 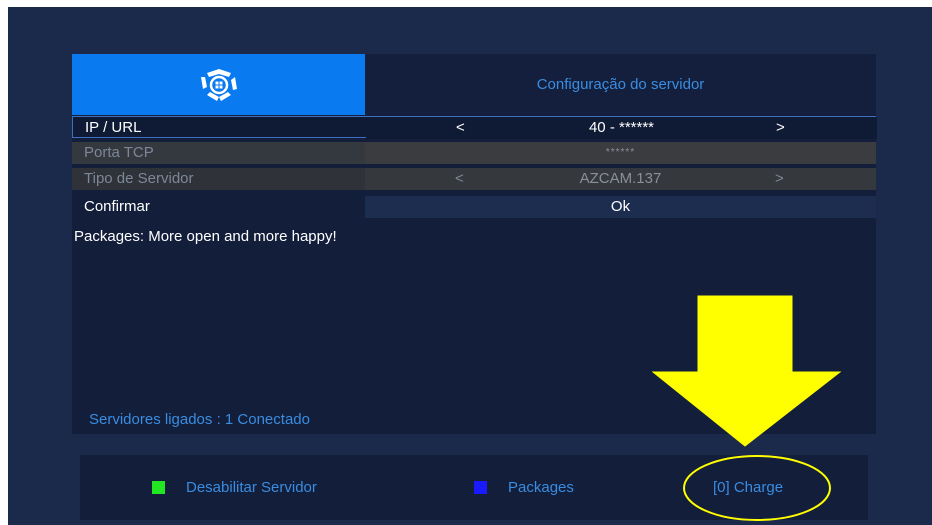 I want to click on porta-tcp-label: Porta TCP, so click(x=119, y=152).